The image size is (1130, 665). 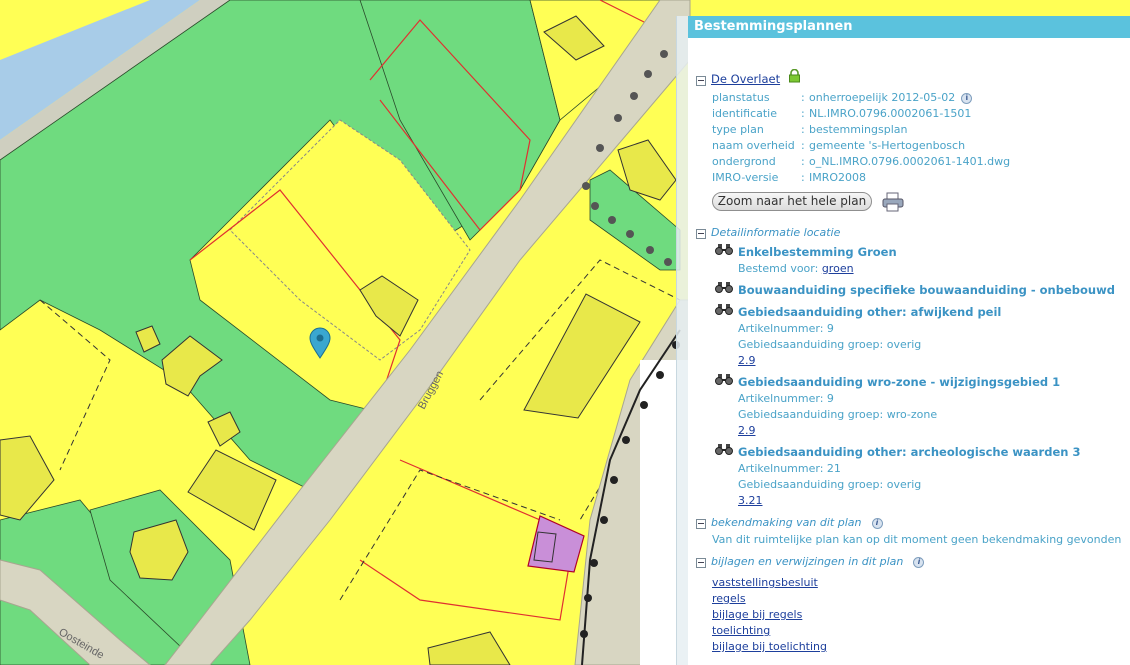 I want to click on field-value: NL.IMRO.0796.0002061-1501, so click(x=890, y=113).